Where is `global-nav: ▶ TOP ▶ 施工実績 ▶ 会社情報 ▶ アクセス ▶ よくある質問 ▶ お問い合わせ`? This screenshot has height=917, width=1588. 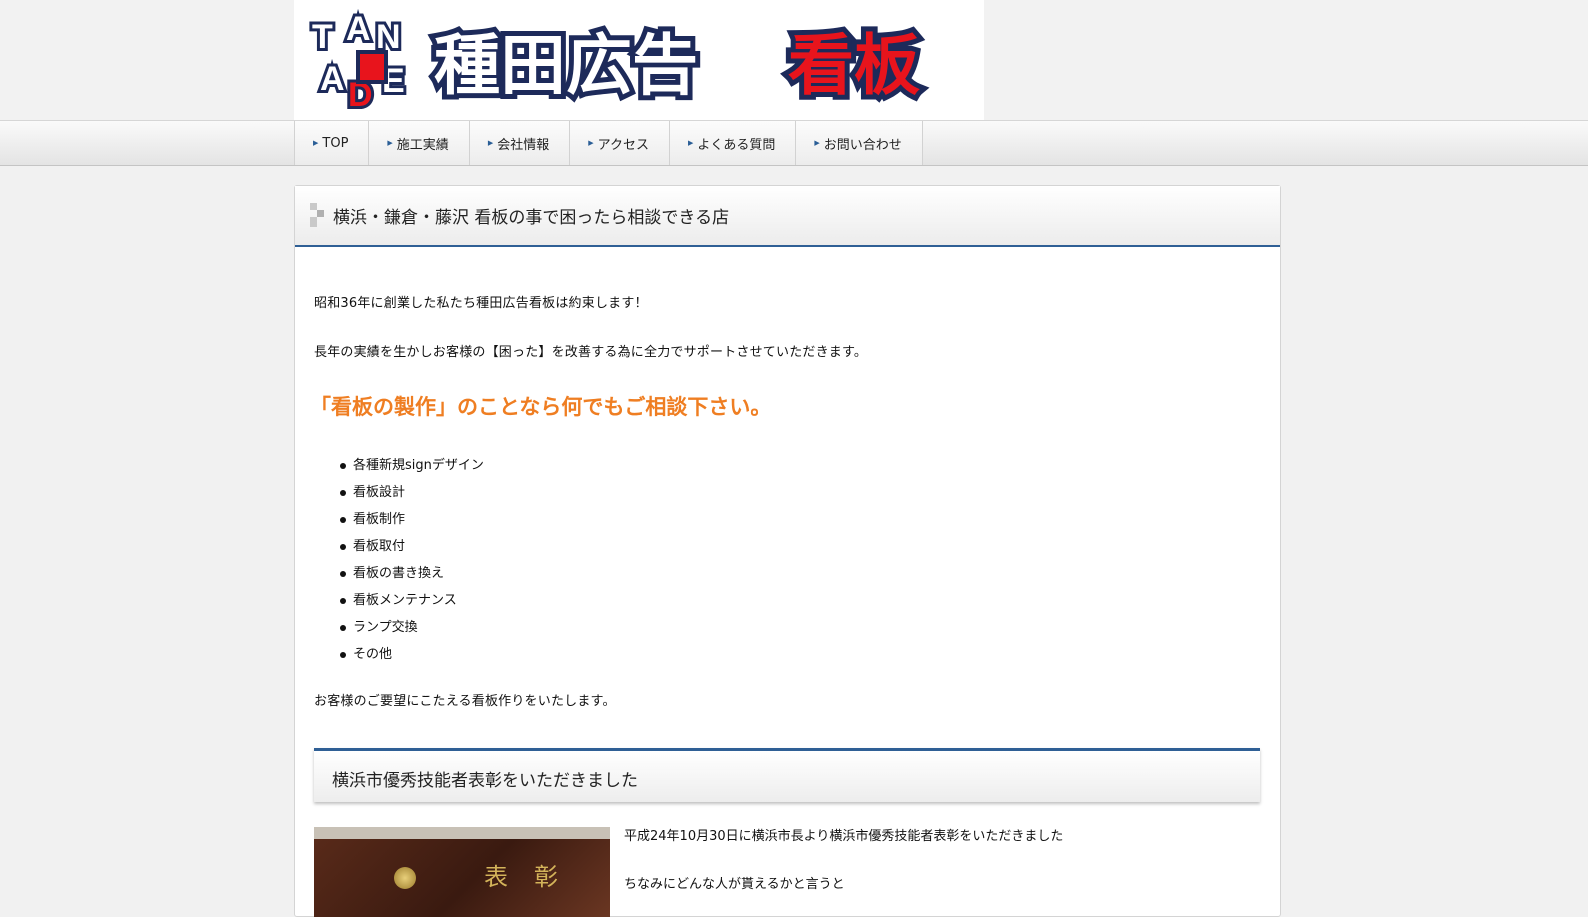 global-nav: ▶ TOP ▶ 施工実績 ▶ 会社情報 ▶ アクセス ▶ よくある質問 ▶ お問い合わせ is located at coordinates (787, 143).